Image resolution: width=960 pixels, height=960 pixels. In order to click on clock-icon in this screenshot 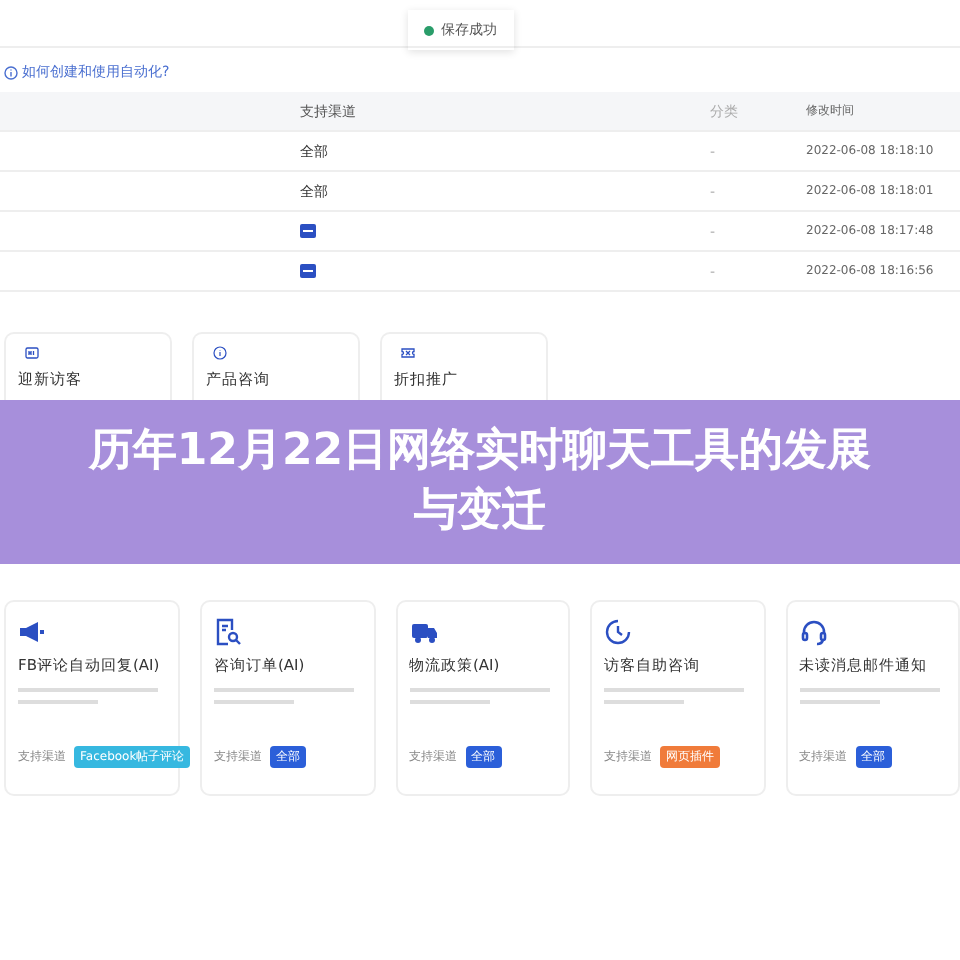, I will do `click(618, 632)`.